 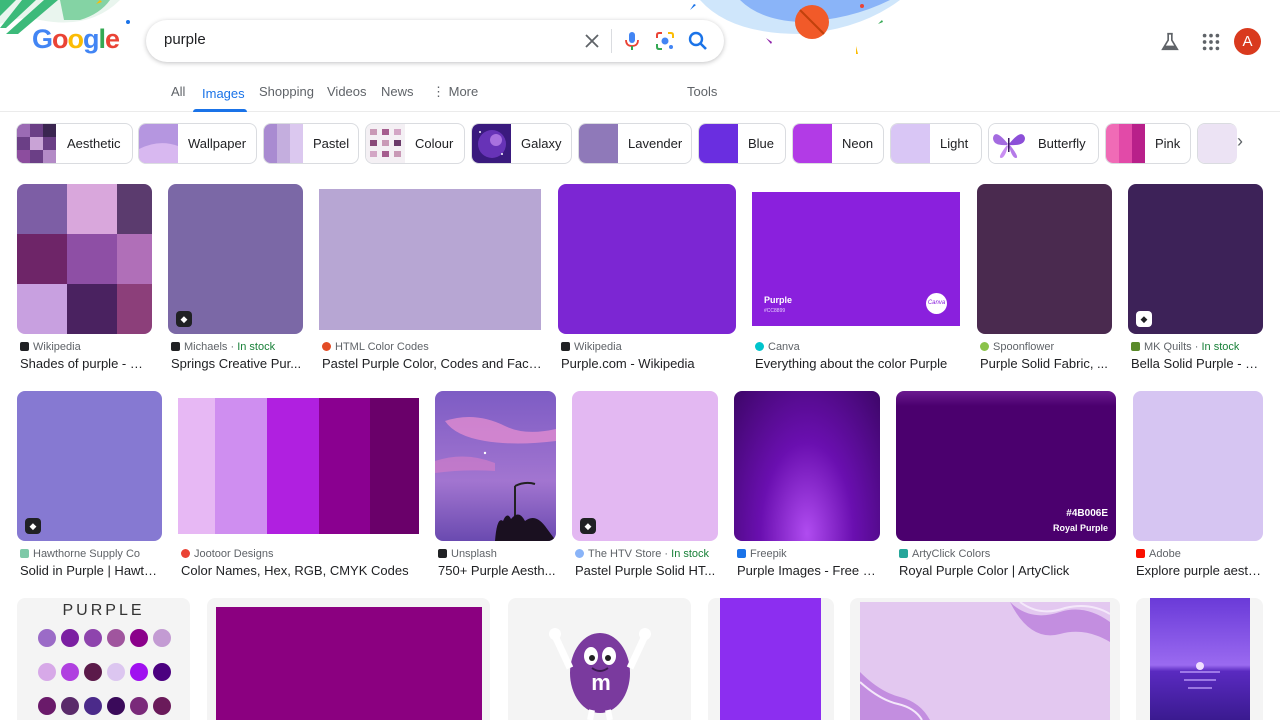 What do you see at coordinates (1006, 466) in the screenshot?
I see `result-thumbnail: #4B006E Royal Purple` at bounding box center [1006, 466].